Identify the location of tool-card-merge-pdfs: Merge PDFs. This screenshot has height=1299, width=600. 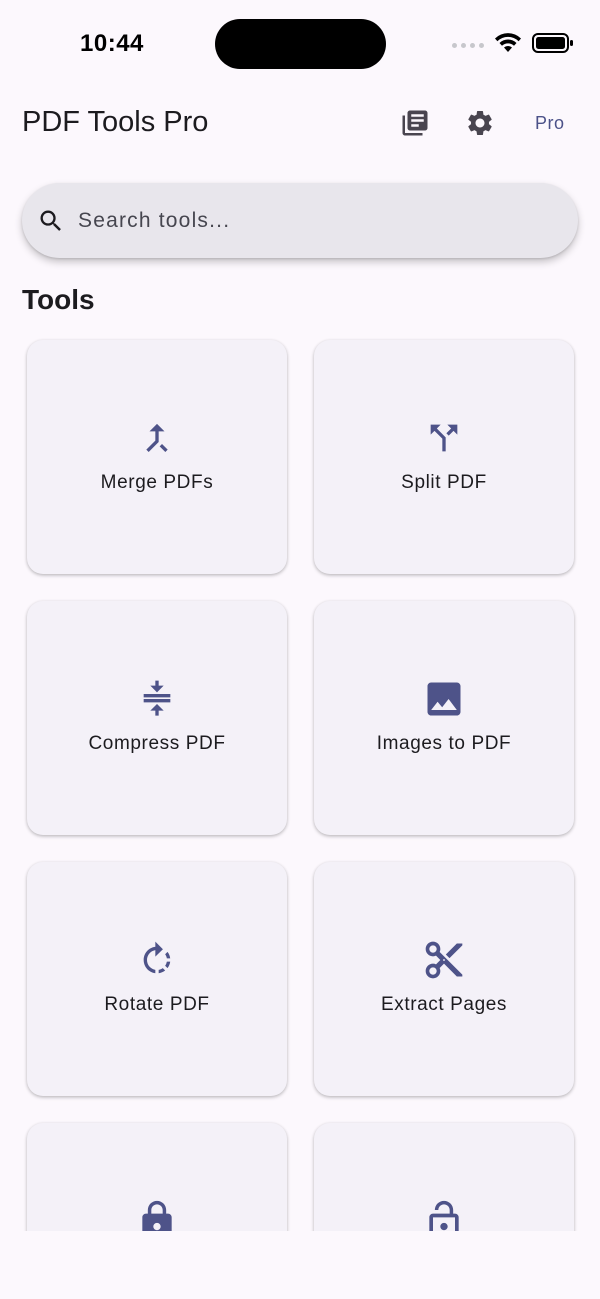
(157, 457).